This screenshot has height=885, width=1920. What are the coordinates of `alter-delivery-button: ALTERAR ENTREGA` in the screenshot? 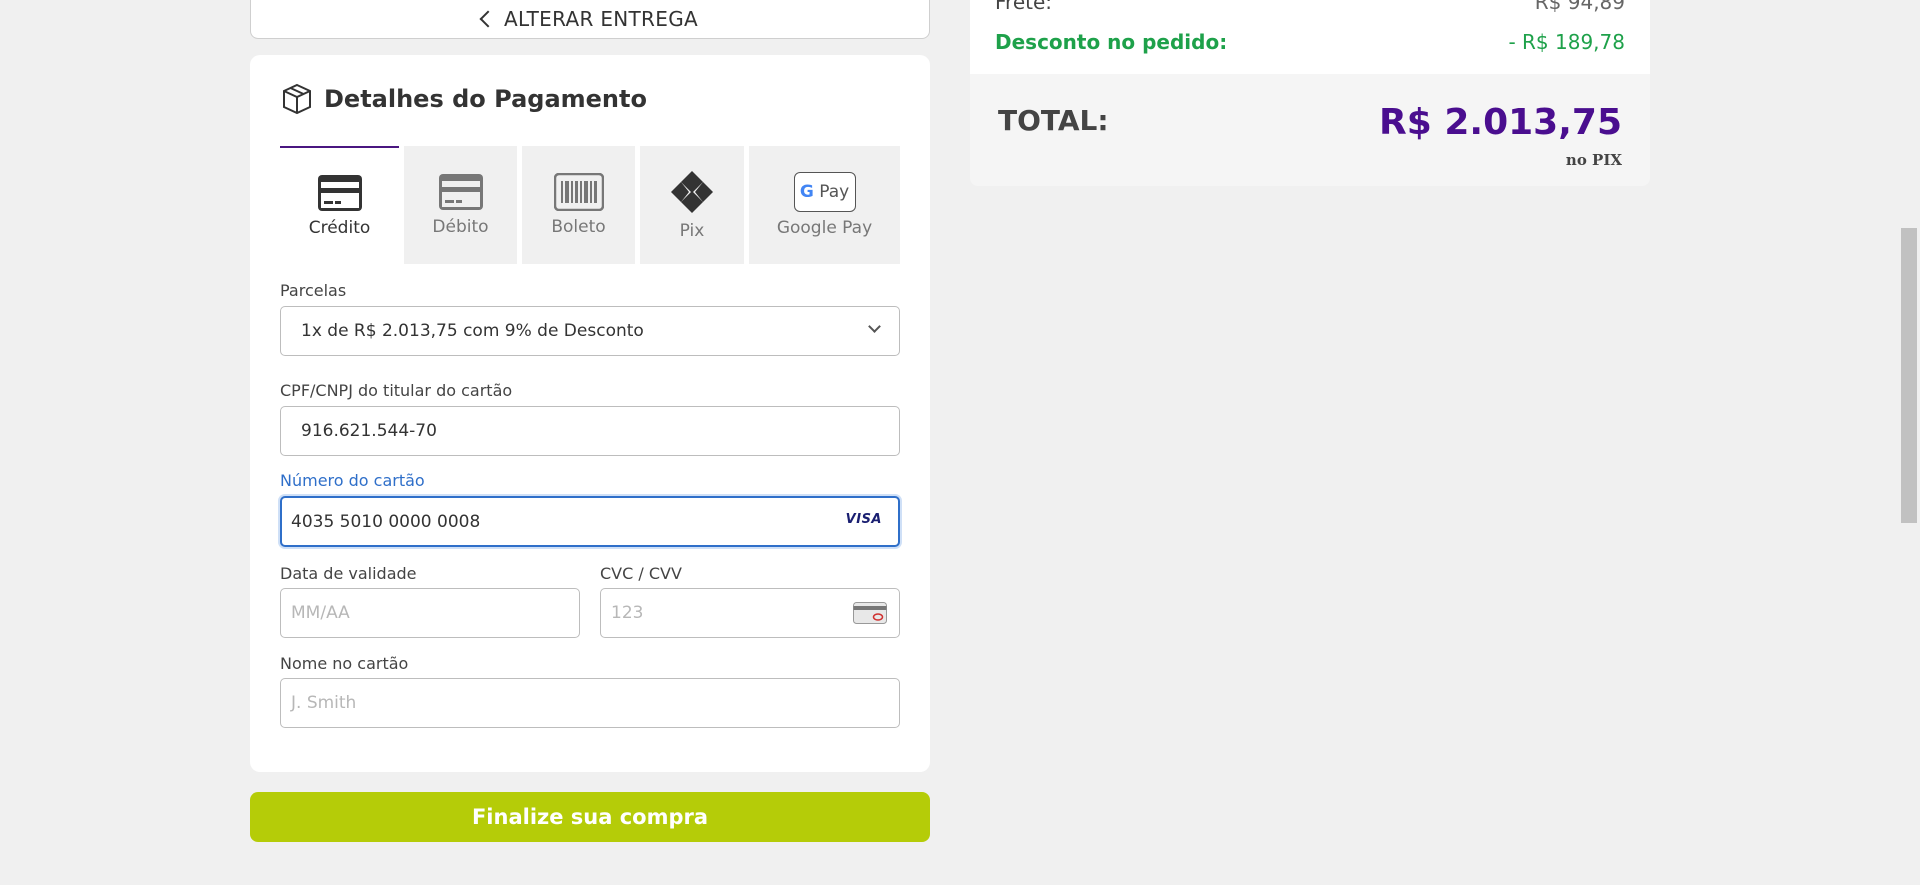 It's located at (590, 19).